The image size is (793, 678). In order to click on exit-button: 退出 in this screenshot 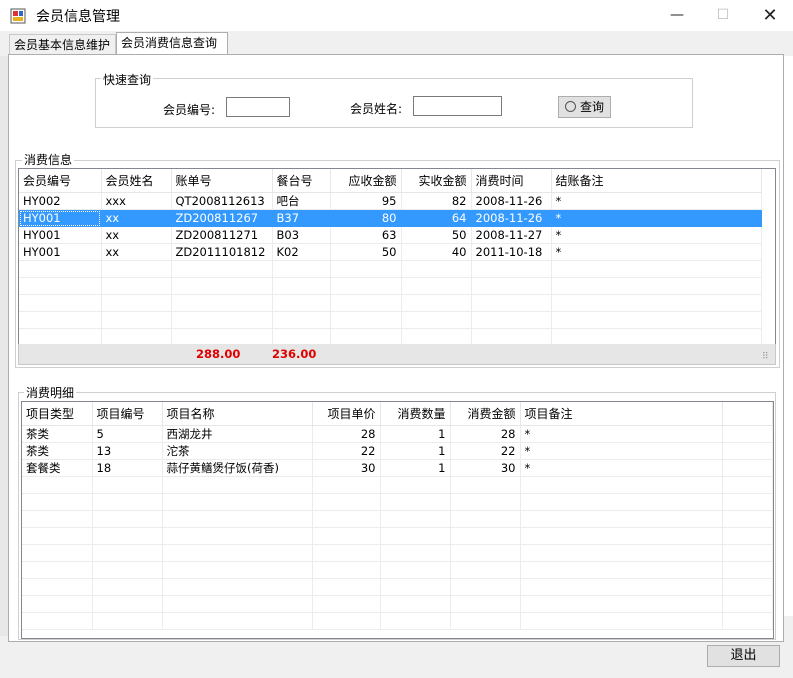, I will do `click(743, 656)`.